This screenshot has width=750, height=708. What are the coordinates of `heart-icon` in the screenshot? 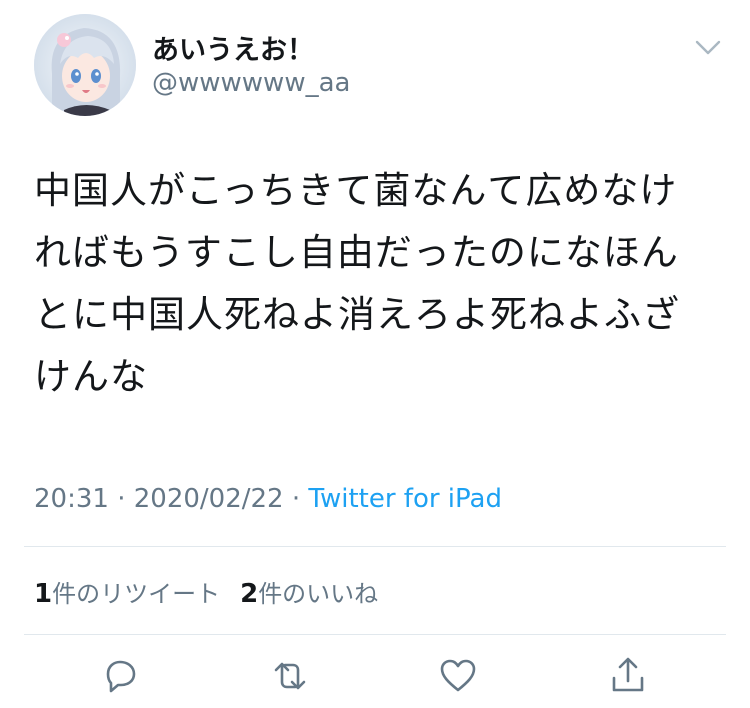 It's located at (458, 675).